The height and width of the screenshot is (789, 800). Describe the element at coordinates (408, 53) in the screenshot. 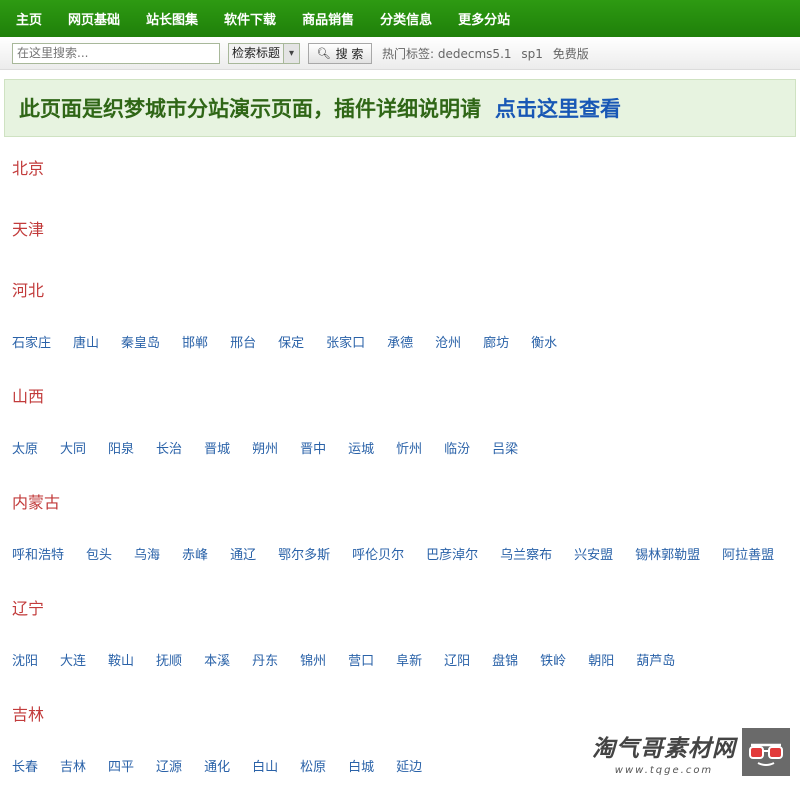

I see `hot-tags-label: 热门标签:` at that location.